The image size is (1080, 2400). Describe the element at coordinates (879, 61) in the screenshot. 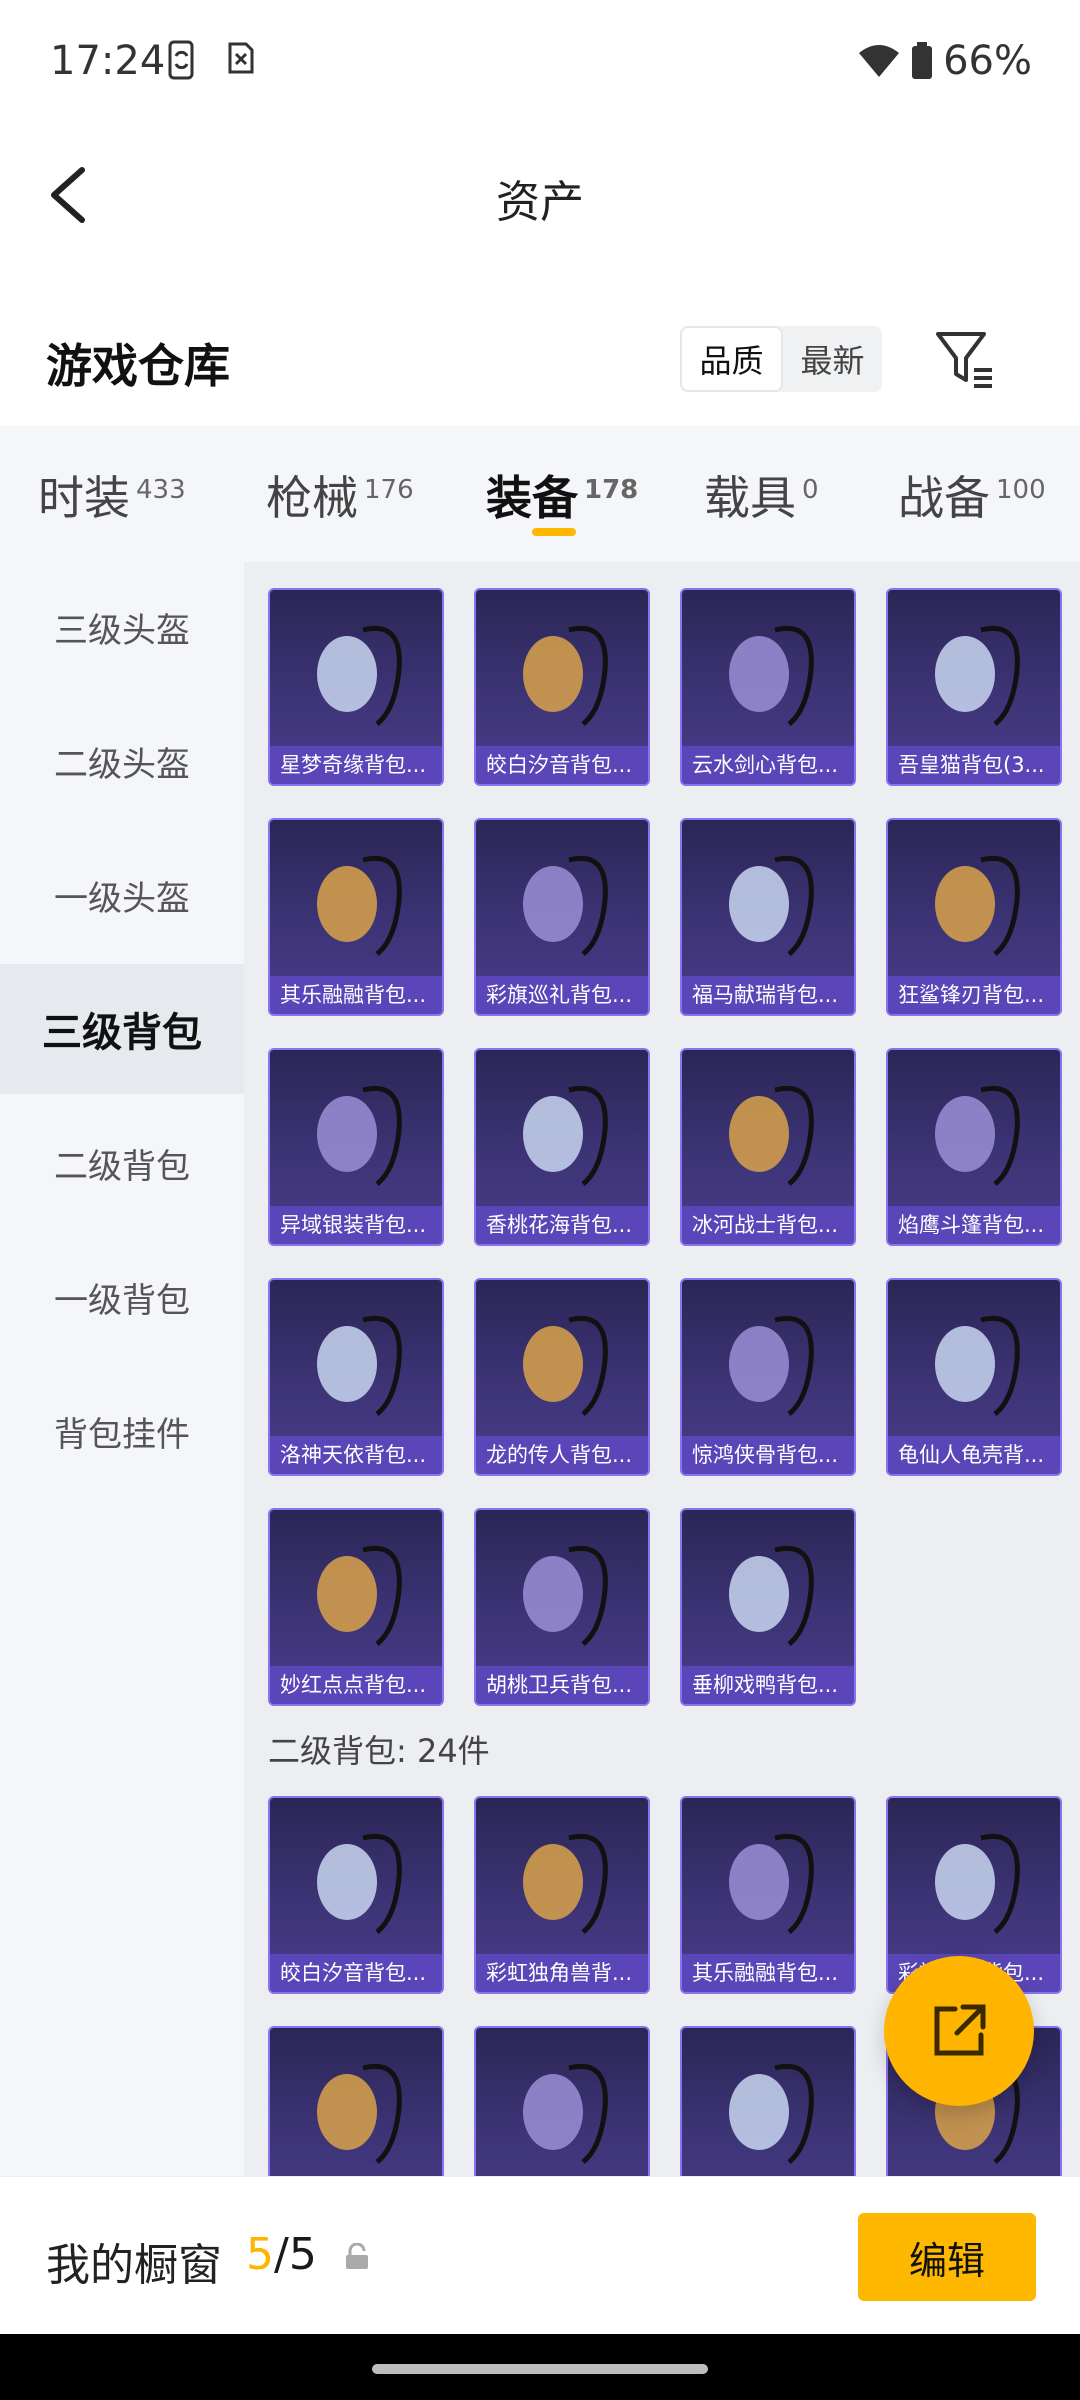

I see `wifi-icon` at that location.